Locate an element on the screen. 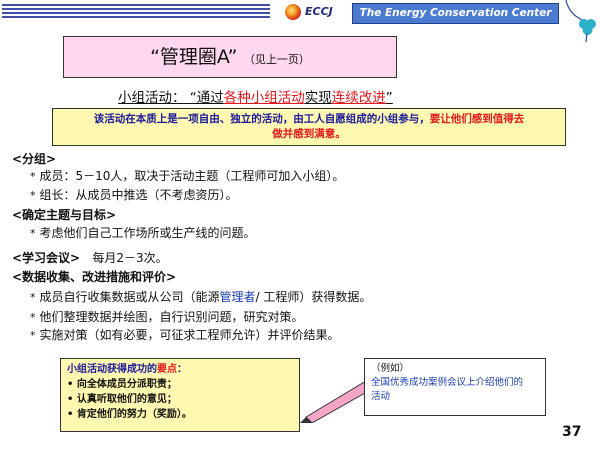 The height and width of the screenshot is (450, 600). success-item-2: • 认真听取他们的意见； is located at coordinates (122, 399).